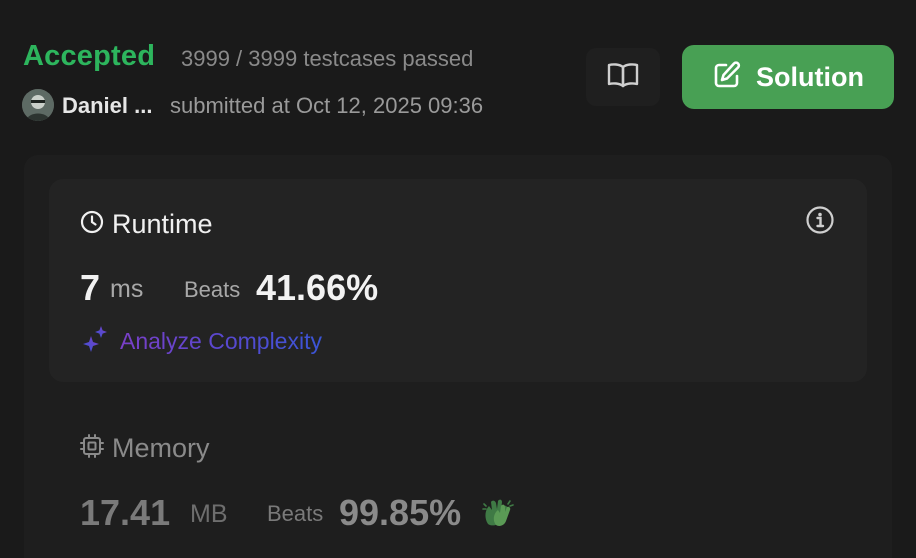  Describe the element at coordinates (400, 512) in the screenshot. I see `memory-beats-value: 99.85%` at that location.